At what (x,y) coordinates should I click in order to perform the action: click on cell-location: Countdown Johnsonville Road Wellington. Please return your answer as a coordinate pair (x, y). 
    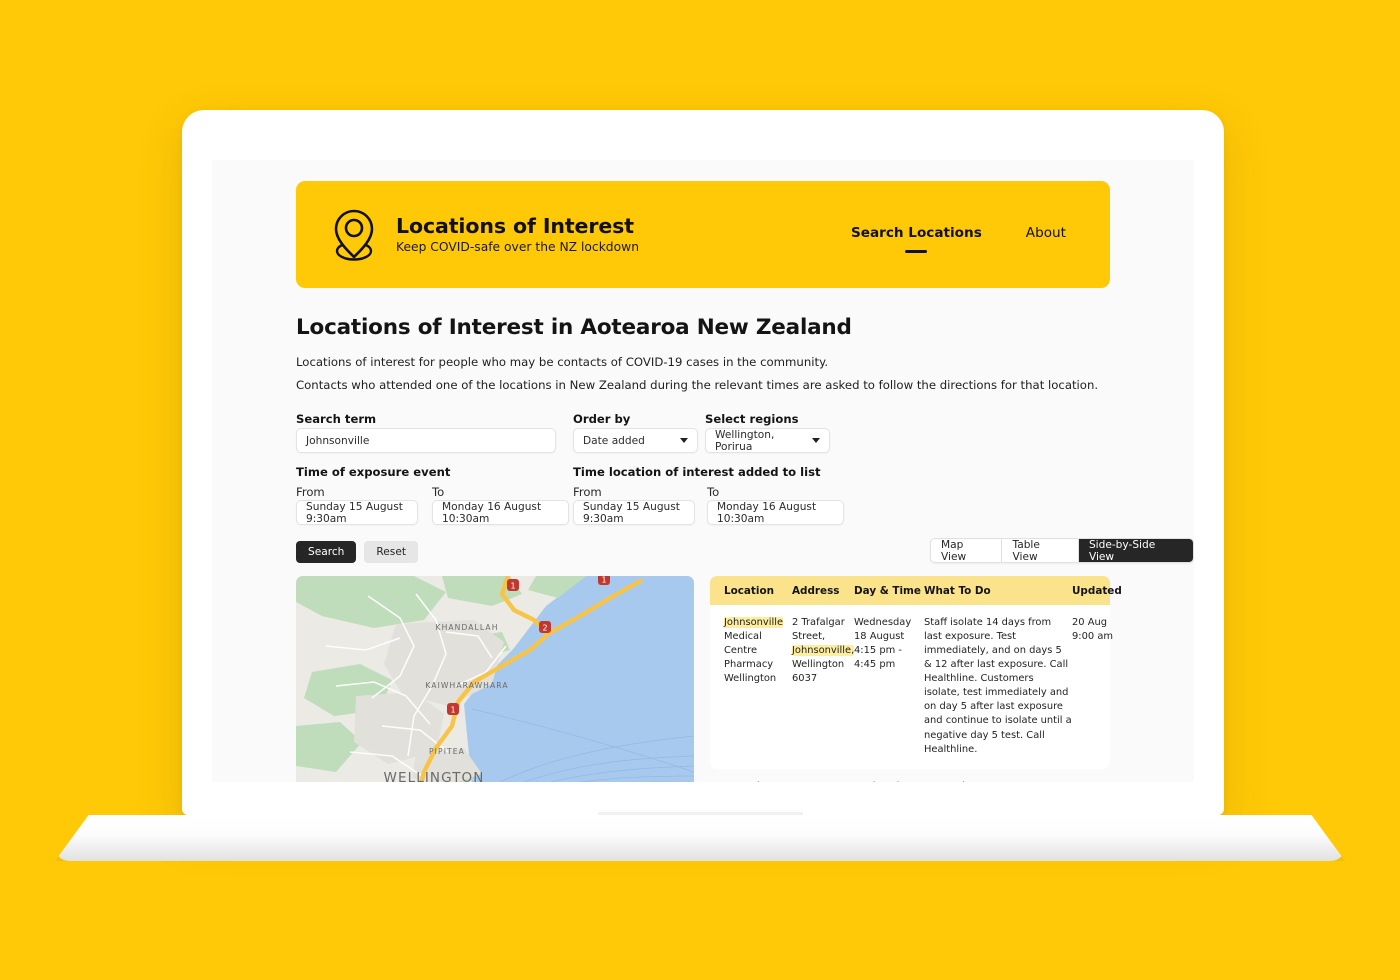
    Looking at the image, I should click on (758, 781).